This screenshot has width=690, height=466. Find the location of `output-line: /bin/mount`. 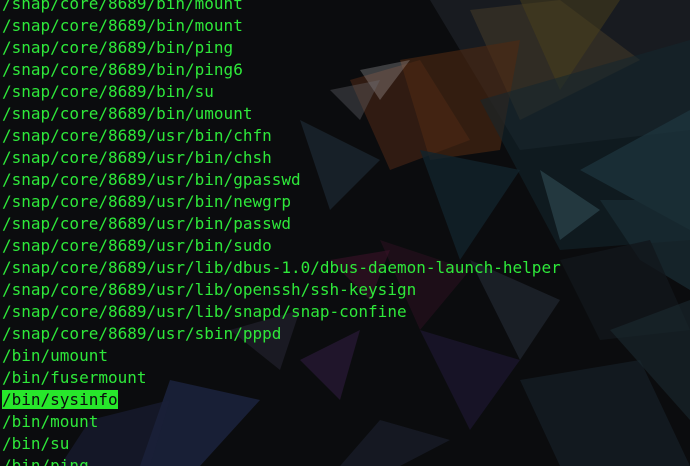

output-line: /bin/mount is located at coordinates (281, 422).